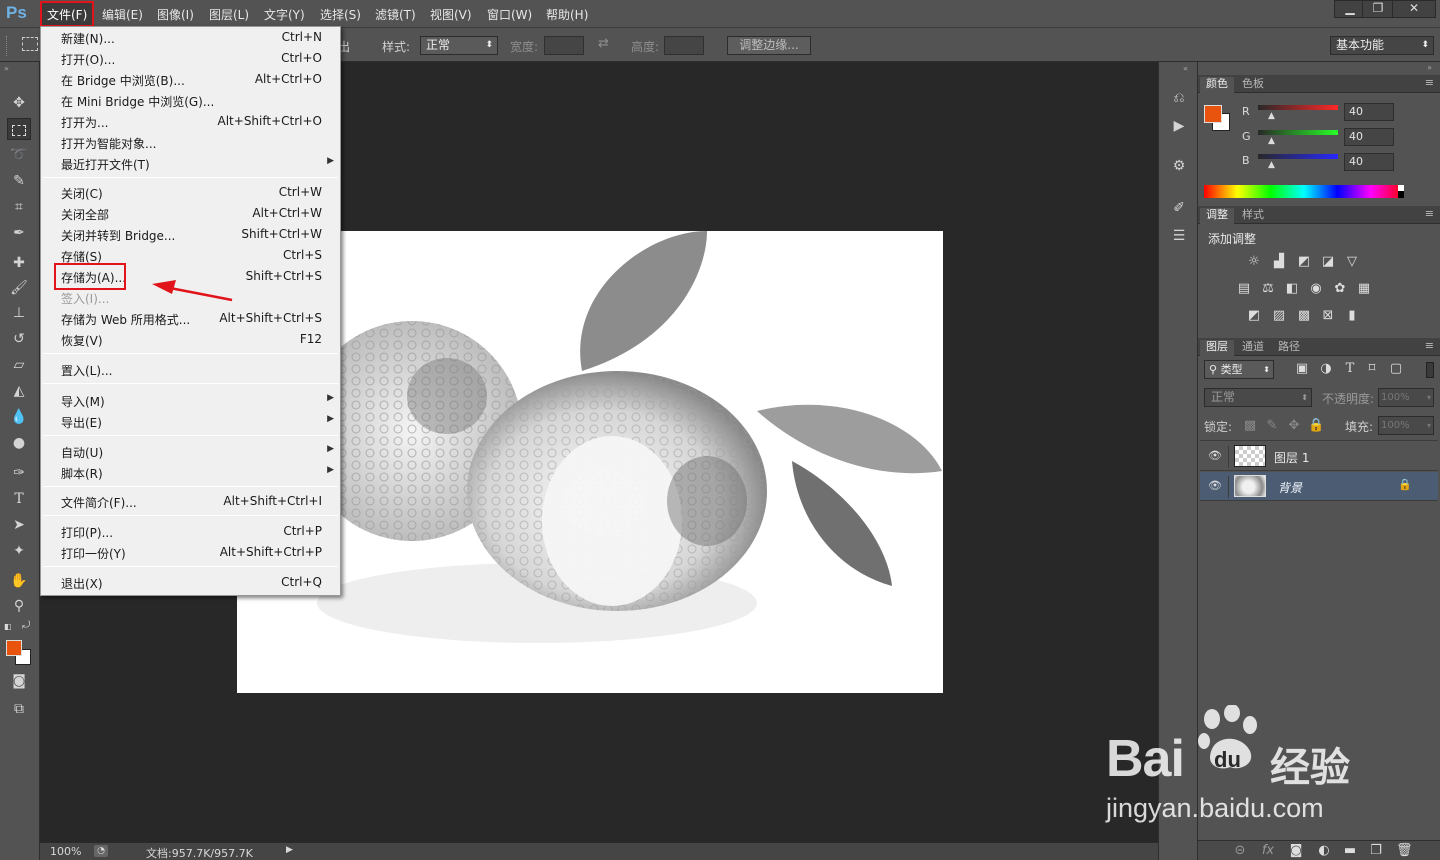 Image resolution: width=1440 pixels, height=860 pixels. What do you see at coordinates (1179, 166) in the screenshot?
I see `properties-panel-icon: ⚙` at bounding box center [1179, 166].